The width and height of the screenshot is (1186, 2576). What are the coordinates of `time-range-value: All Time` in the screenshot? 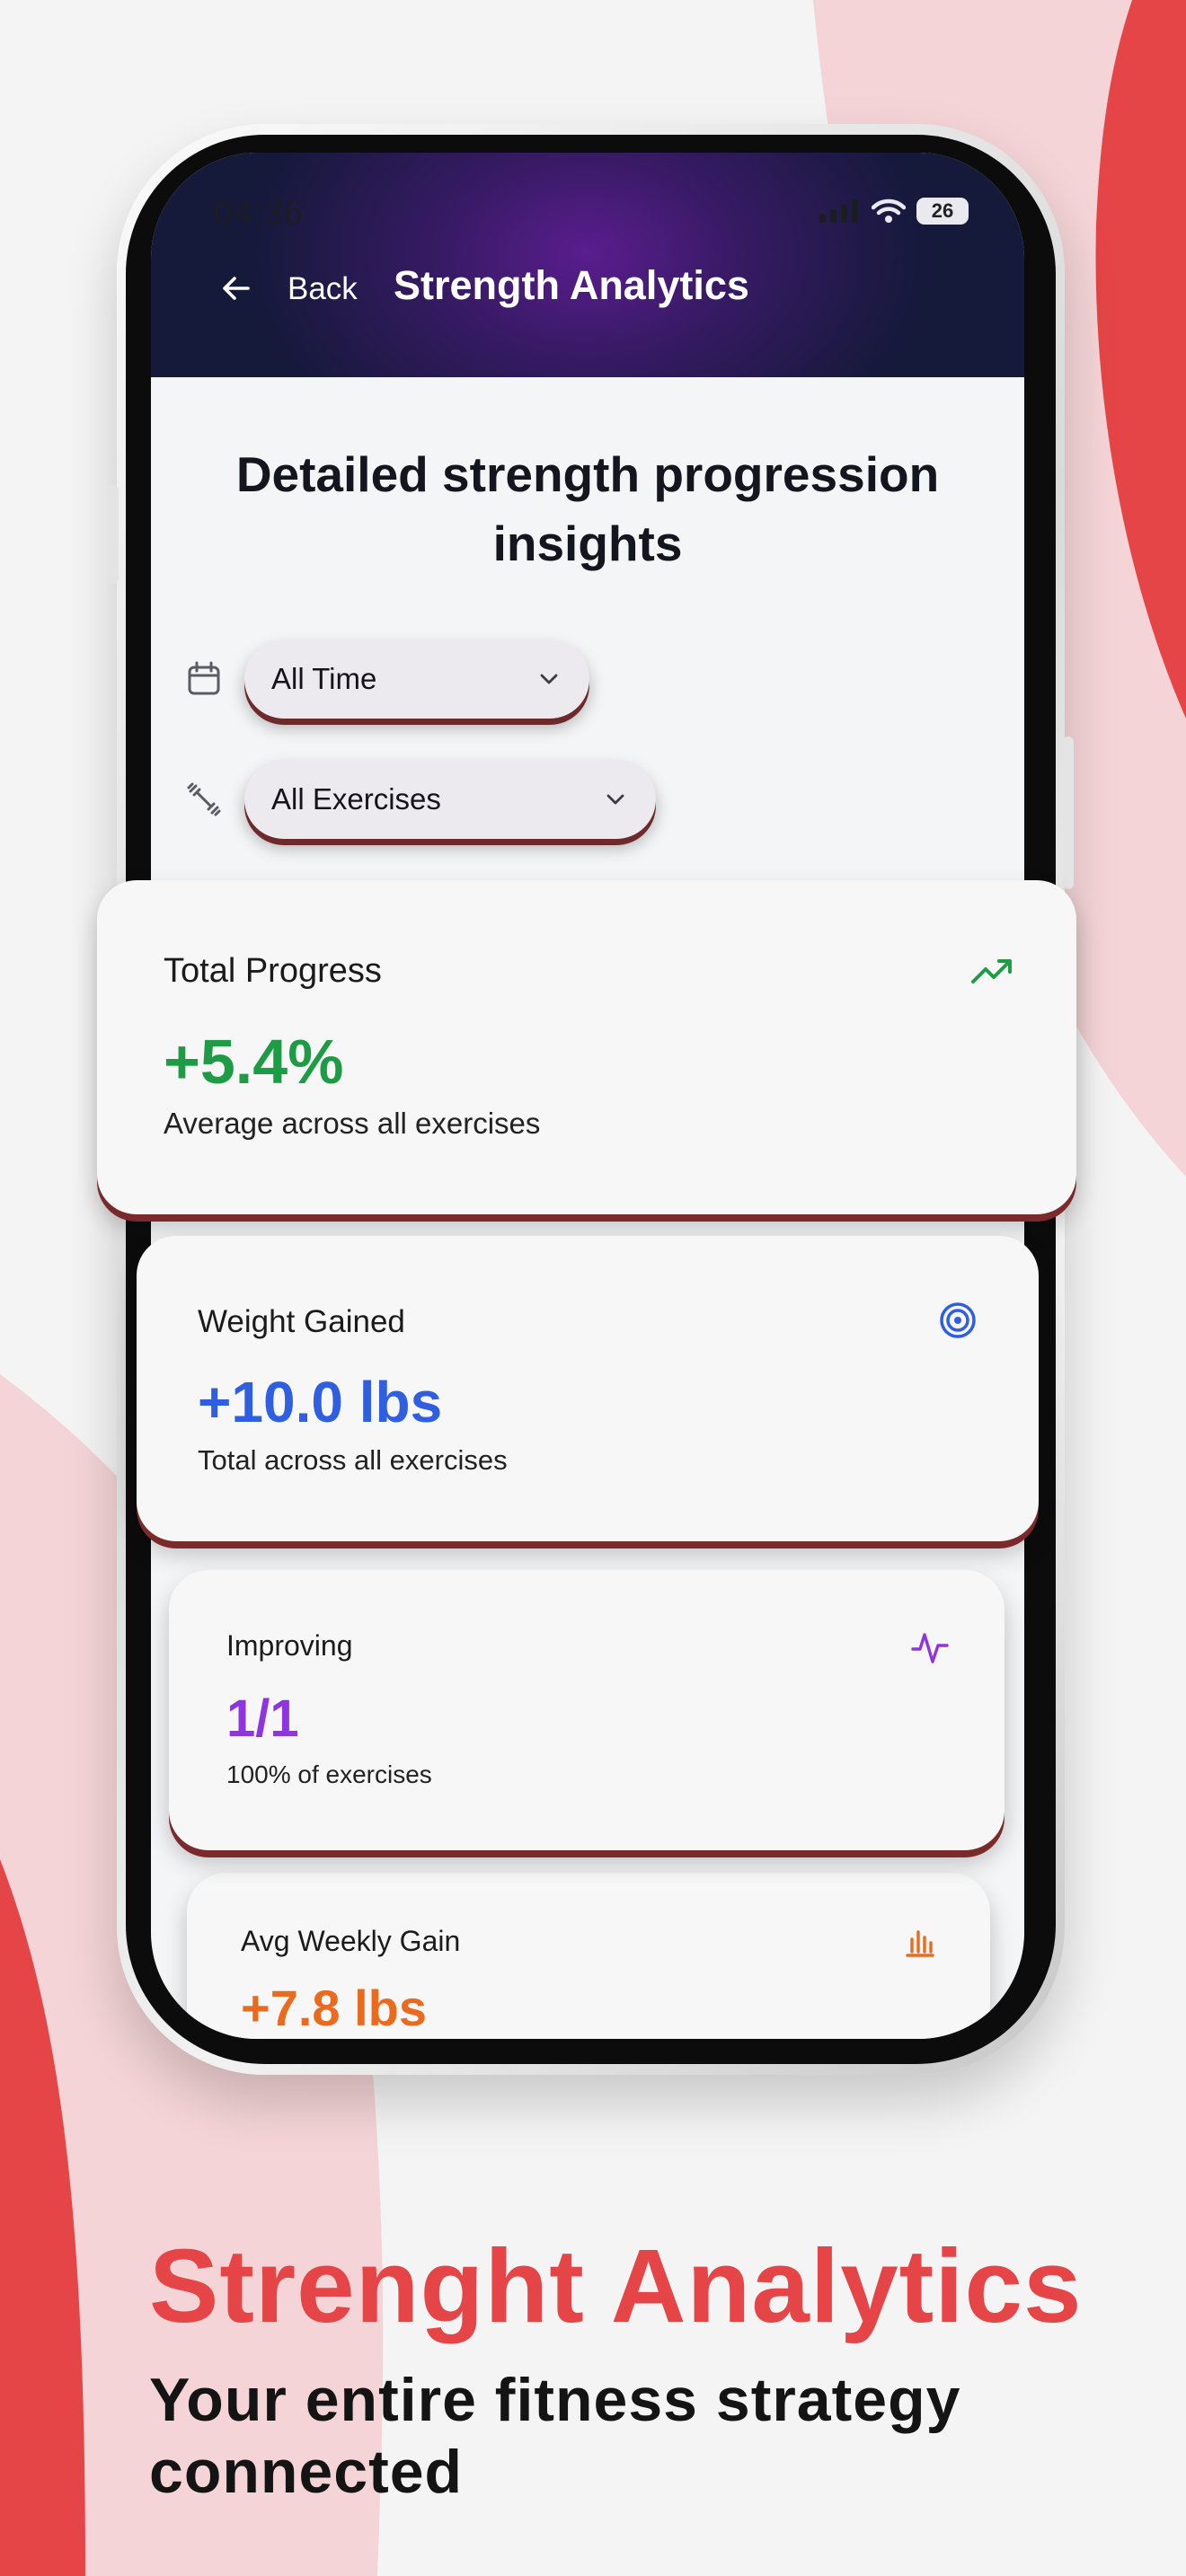 It's located at (324, 678).